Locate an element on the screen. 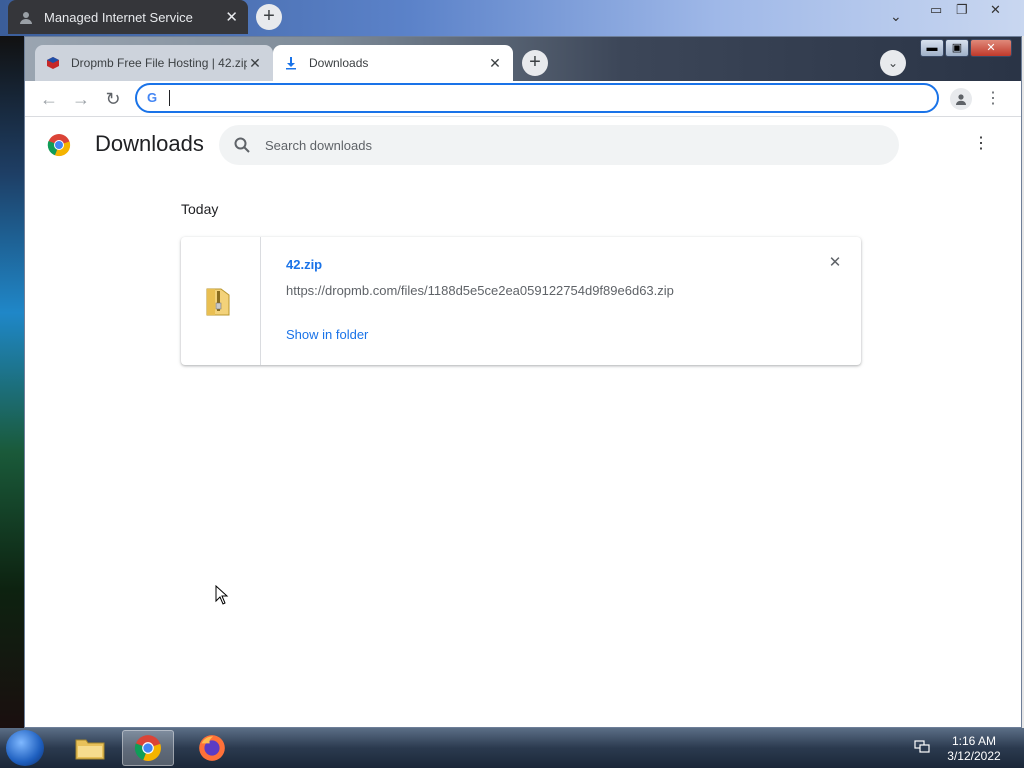  clock-date: 3/12/2022 is located at coordinates (974, 756).